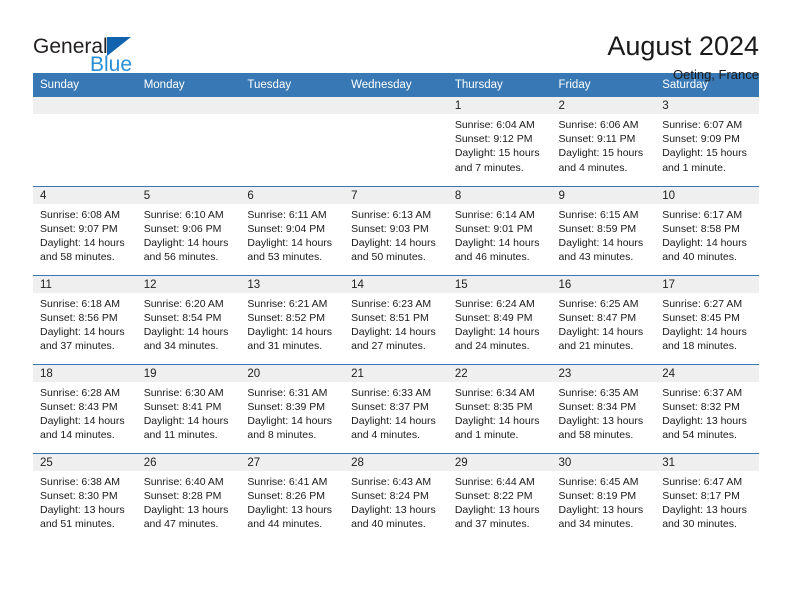  What do you see at coordinates (287, 392) in the screenshot?
I see `sunrise-text: Sunrise: 6:31 AM` at bounding box center [287, 392].